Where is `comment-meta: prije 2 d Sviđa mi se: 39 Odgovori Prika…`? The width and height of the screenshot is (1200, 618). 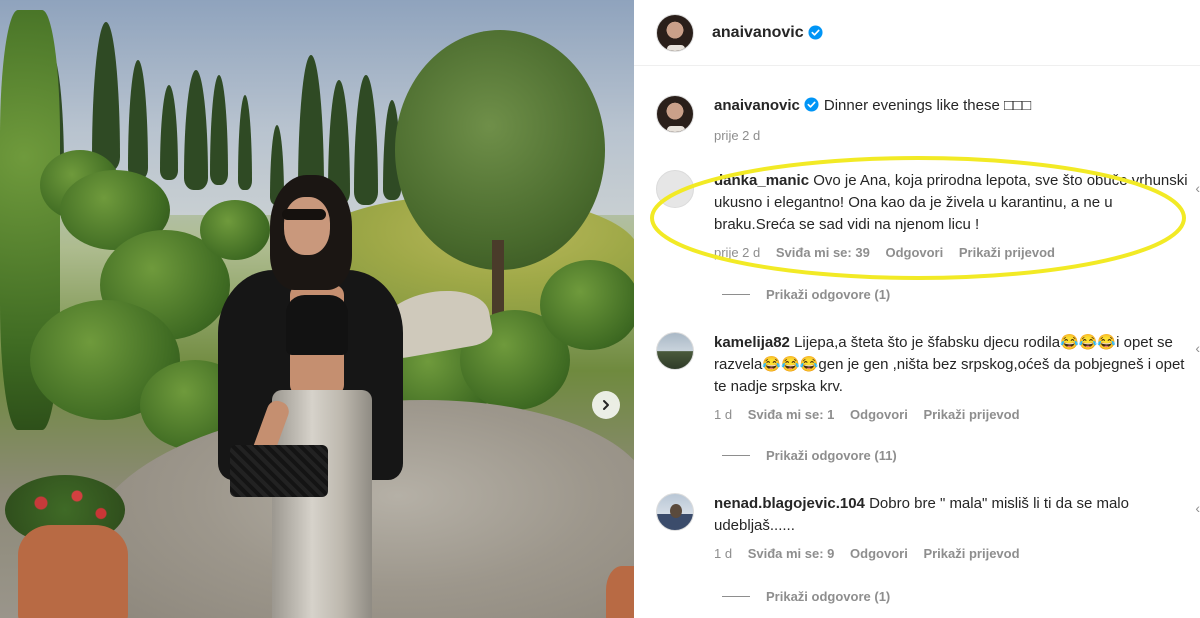 comment-meta: prije 2 d Sviđa mi se: 39 Odgovori Prika… is located at coordinates (954, 253).